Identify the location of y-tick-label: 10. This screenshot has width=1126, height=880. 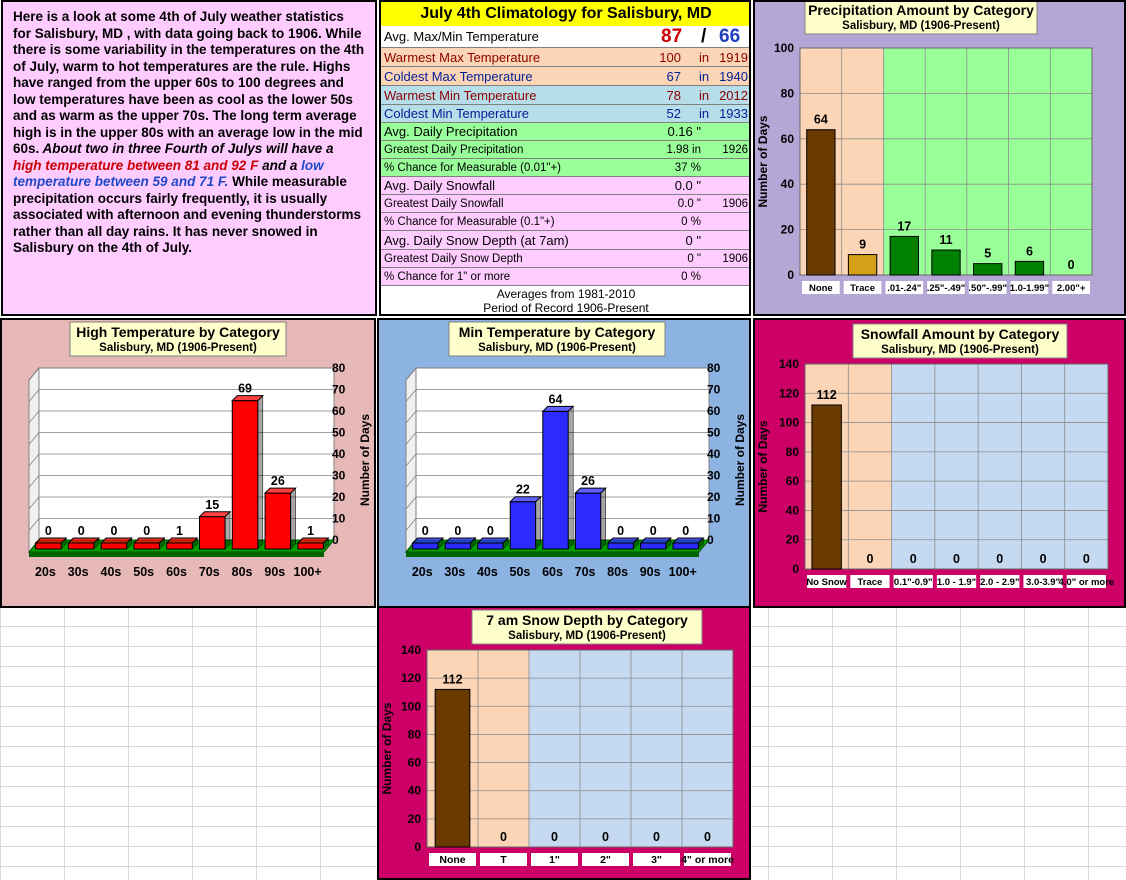
(714, 519).